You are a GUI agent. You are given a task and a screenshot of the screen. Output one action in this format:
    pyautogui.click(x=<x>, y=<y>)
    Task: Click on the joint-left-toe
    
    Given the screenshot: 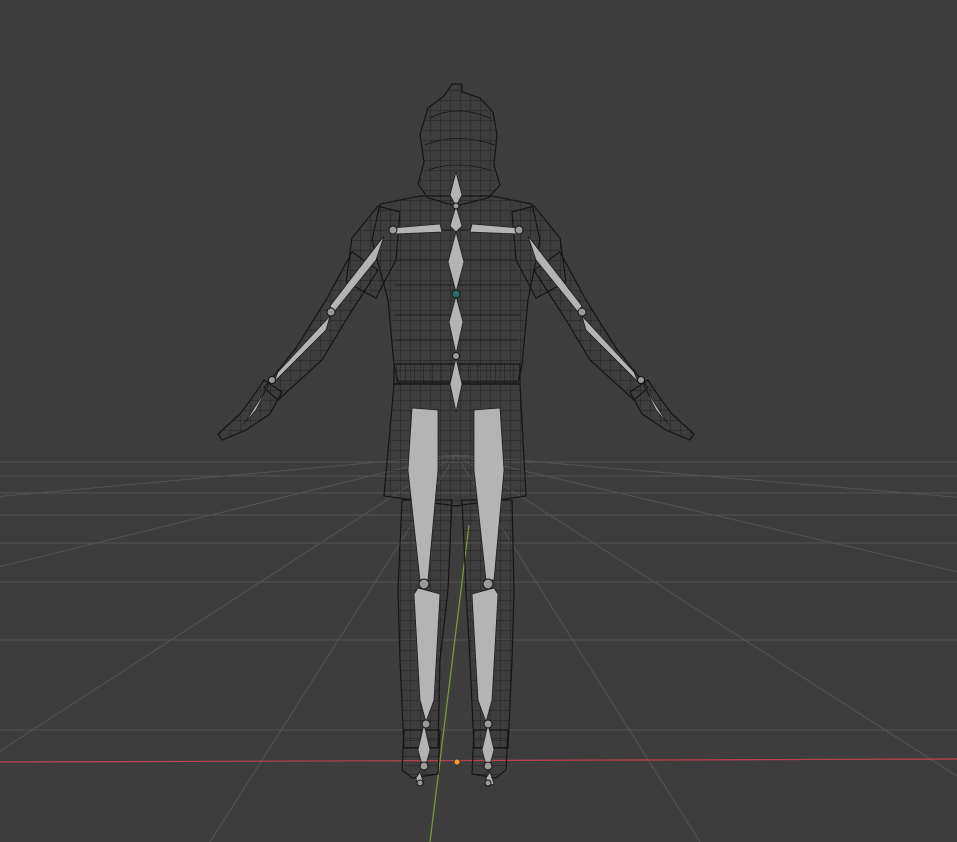 What is the action you would take?
    pyautogui.click(x=420, y=783)
    